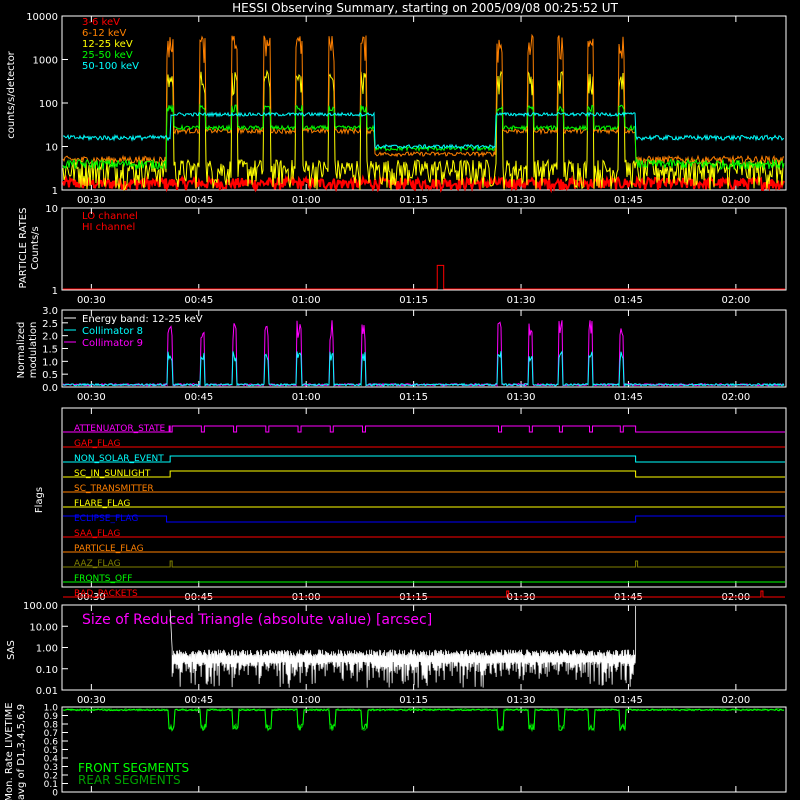  Describe the element at coordinates (35, 248) in the screenshot. I see `ylabel-particle-units: Counts/s` at that location.